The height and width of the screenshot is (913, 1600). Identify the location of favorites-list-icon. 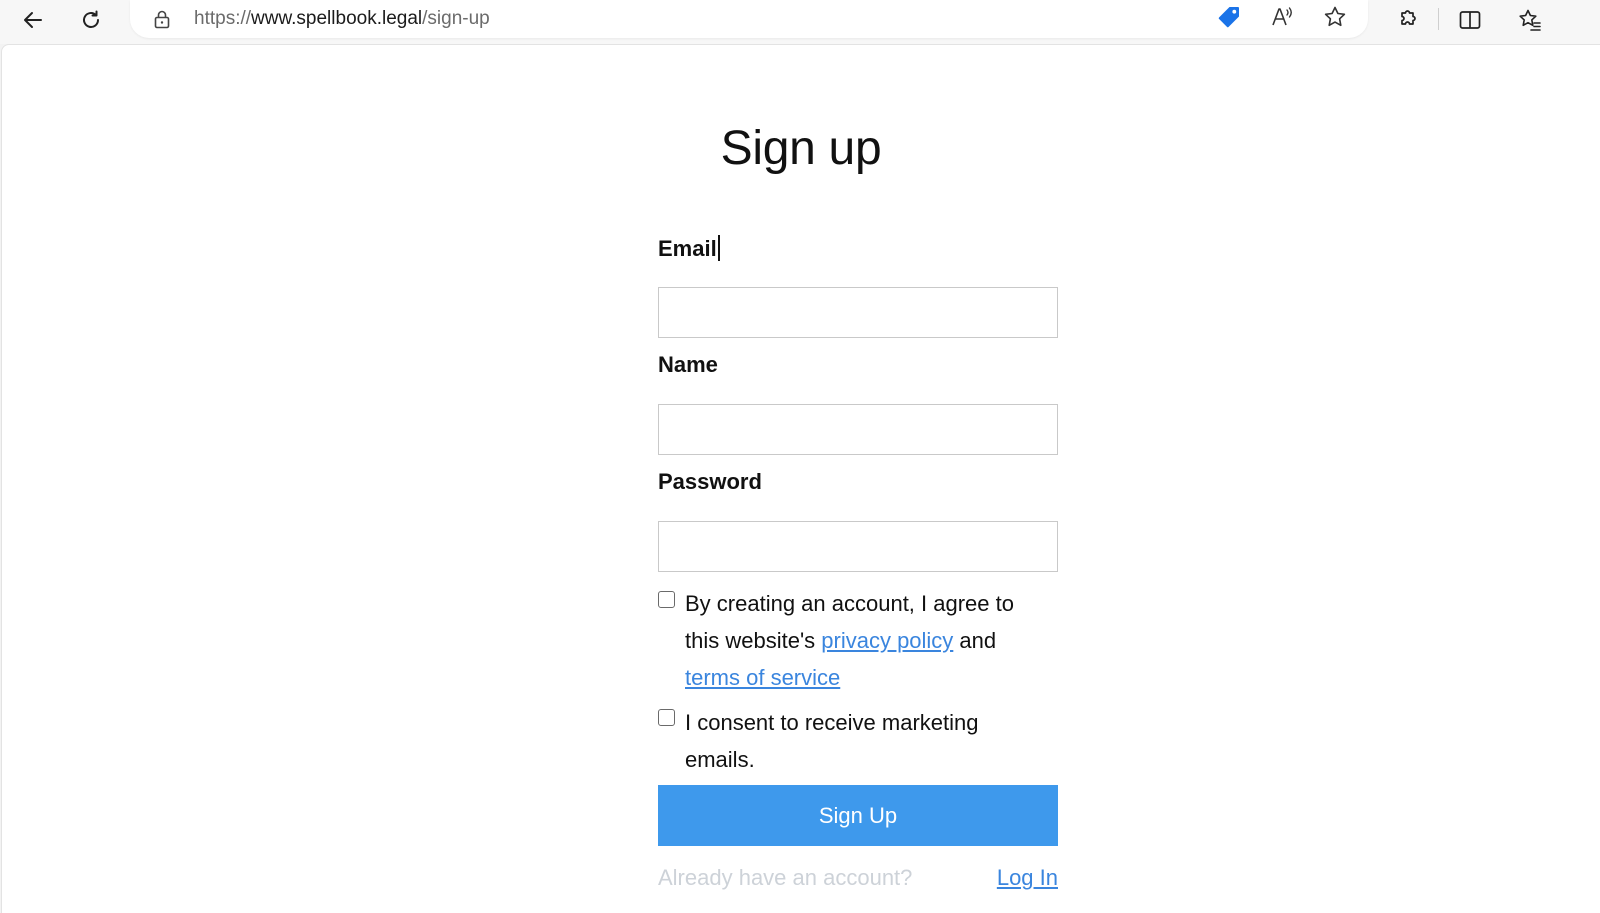
(1530, 20).